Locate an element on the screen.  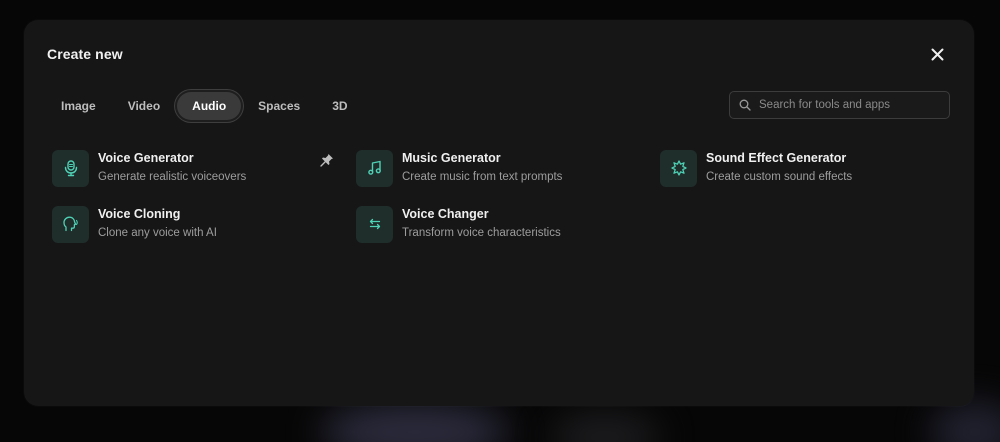
close-icon is located at coordinates (937, 54).